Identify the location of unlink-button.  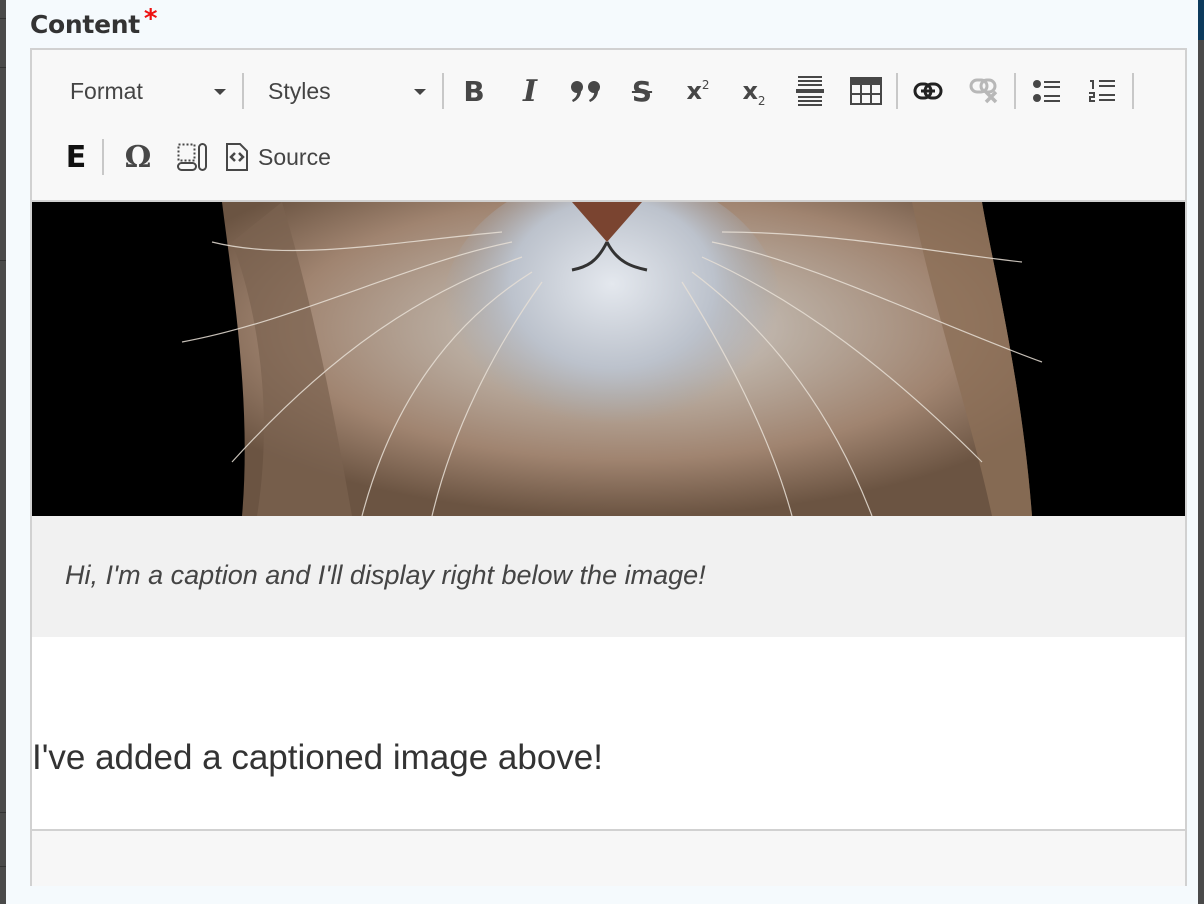
(984, 91).